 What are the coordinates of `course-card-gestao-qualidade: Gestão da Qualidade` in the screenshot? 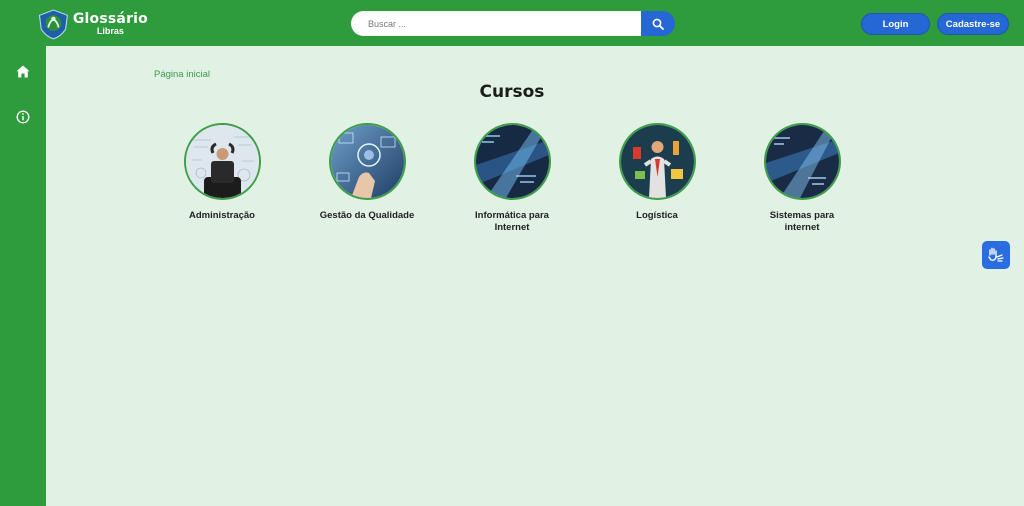 It's located at (367, 172).